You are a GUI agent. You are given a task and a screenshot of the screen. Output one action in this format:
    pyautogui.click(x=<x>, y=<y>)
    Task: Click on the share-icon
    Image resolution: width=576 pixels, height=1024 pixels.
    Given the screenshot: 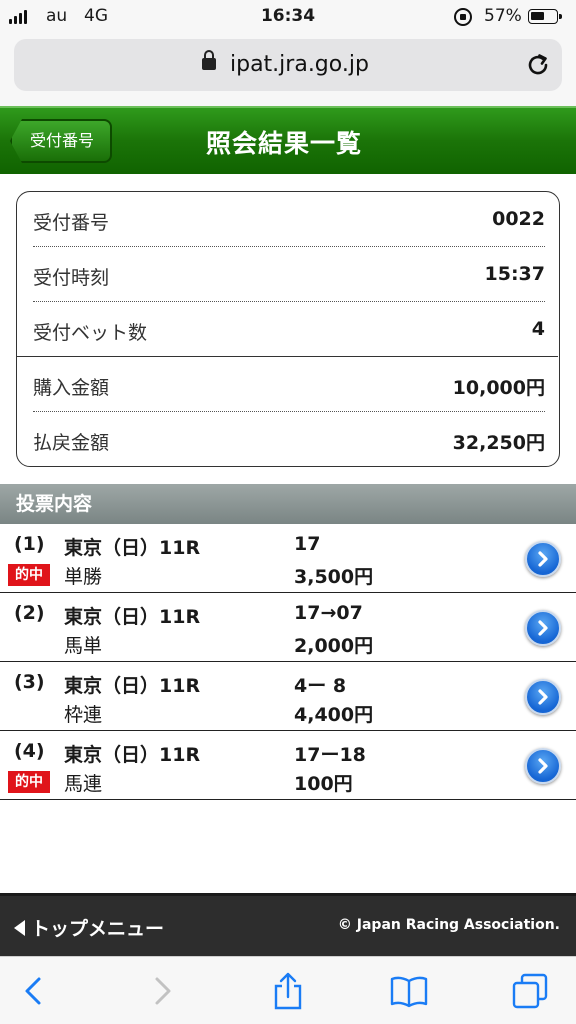 What is the action you would take?
    pyautogui.click(x=288, y=991)
    